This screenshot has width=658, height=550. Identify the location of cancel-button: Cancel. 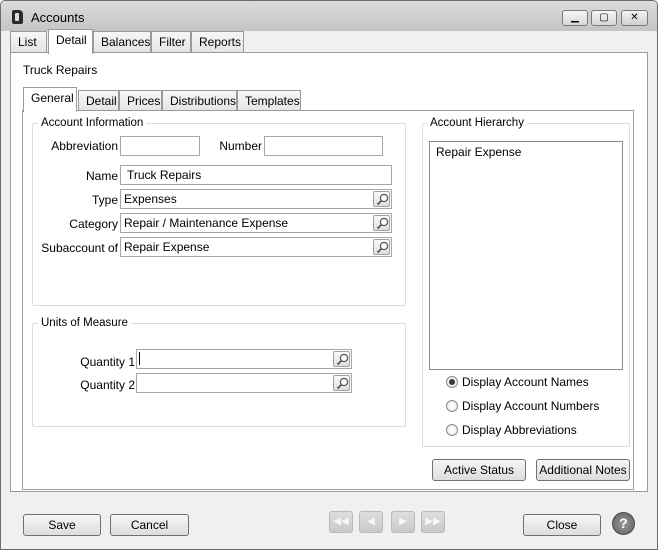
(149, 525).